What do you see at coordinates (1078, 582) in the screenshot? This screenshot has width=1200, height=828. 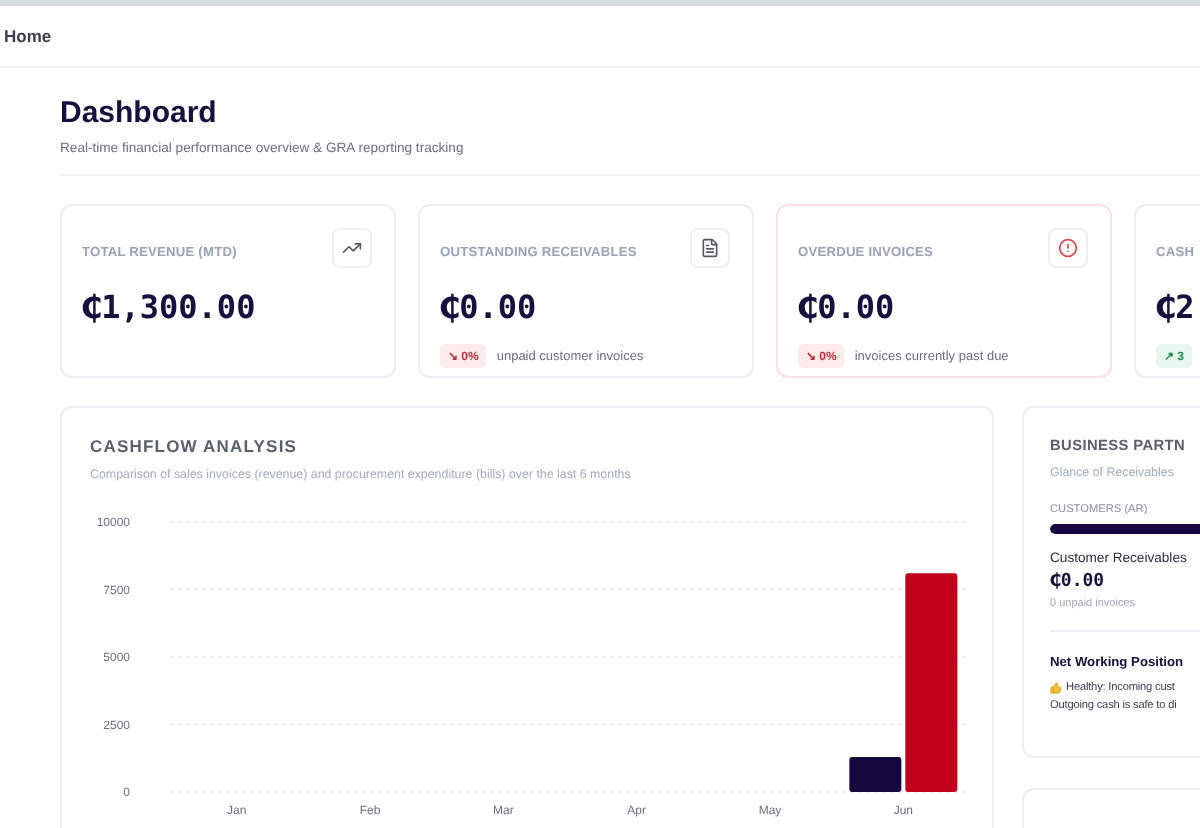 I see `receivables-value: ₵0.00` at bounding box center [1078, 582].